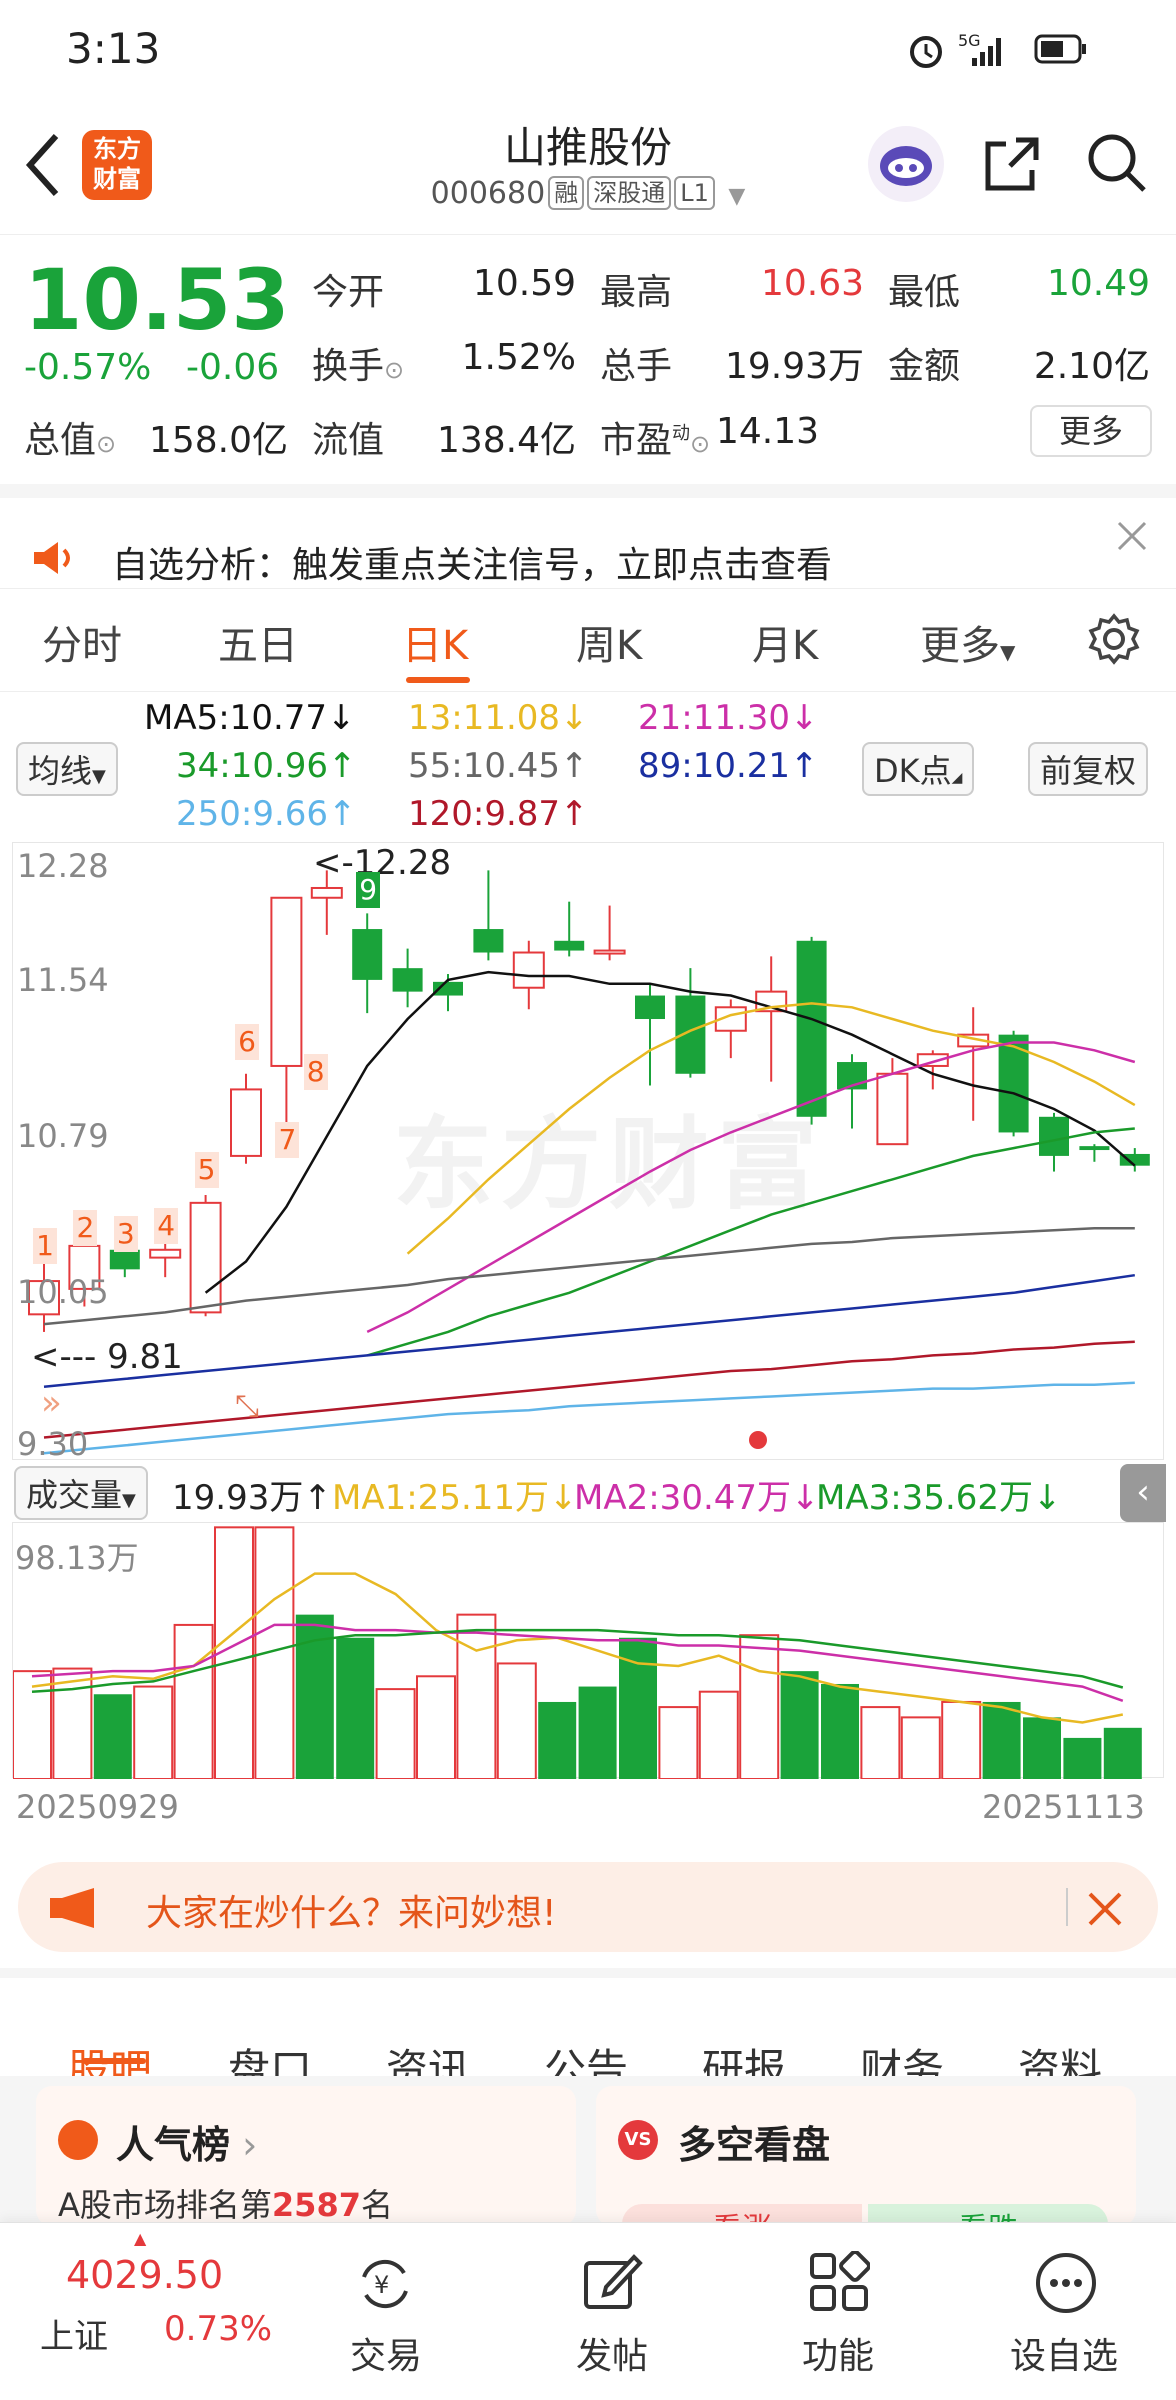 The image size is (1176, 2400). What do you see at coordinates (785, 642) in the screenshot?
I see `tab-monthly-k: 月K` at bounding box center [785, 642].